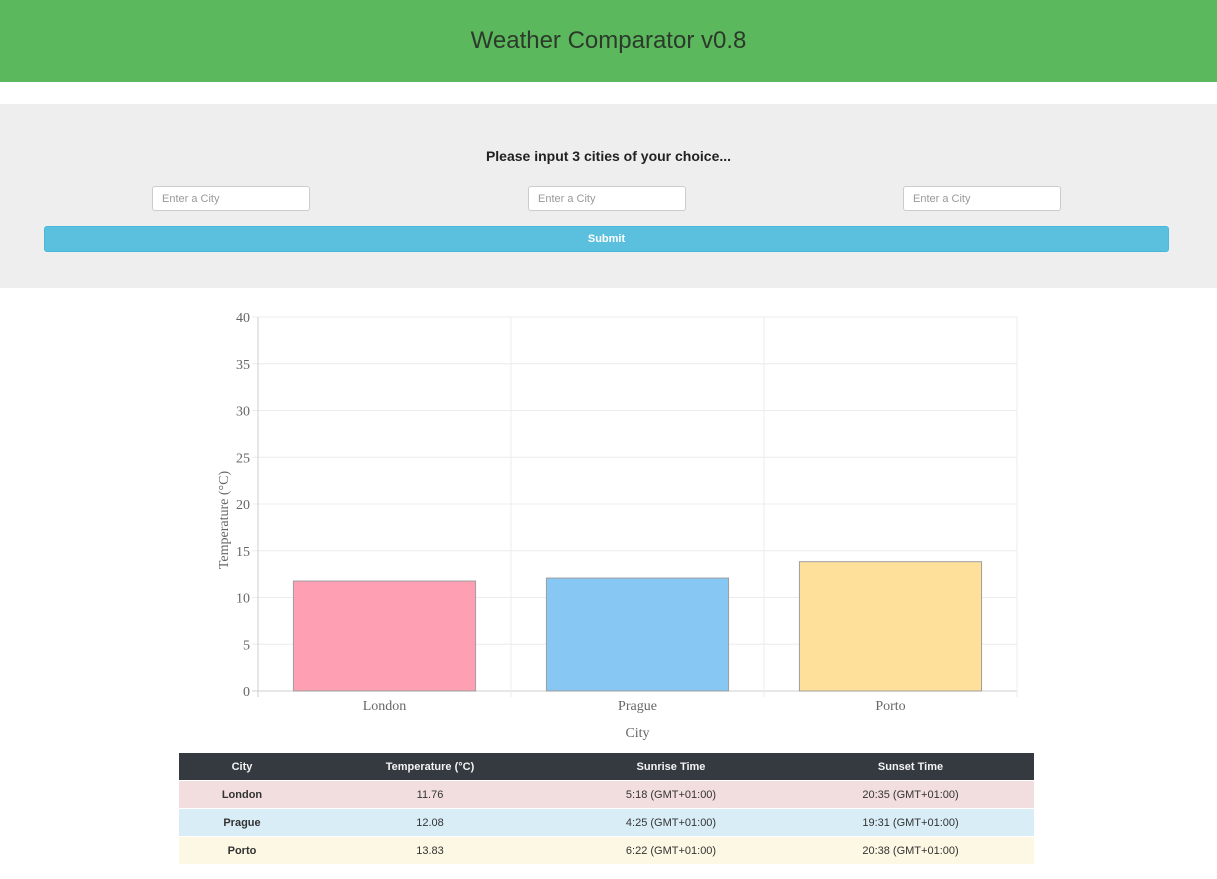  I want to click on cell-sunset: 20:35 (GMT+01:00), so click(910, 794).